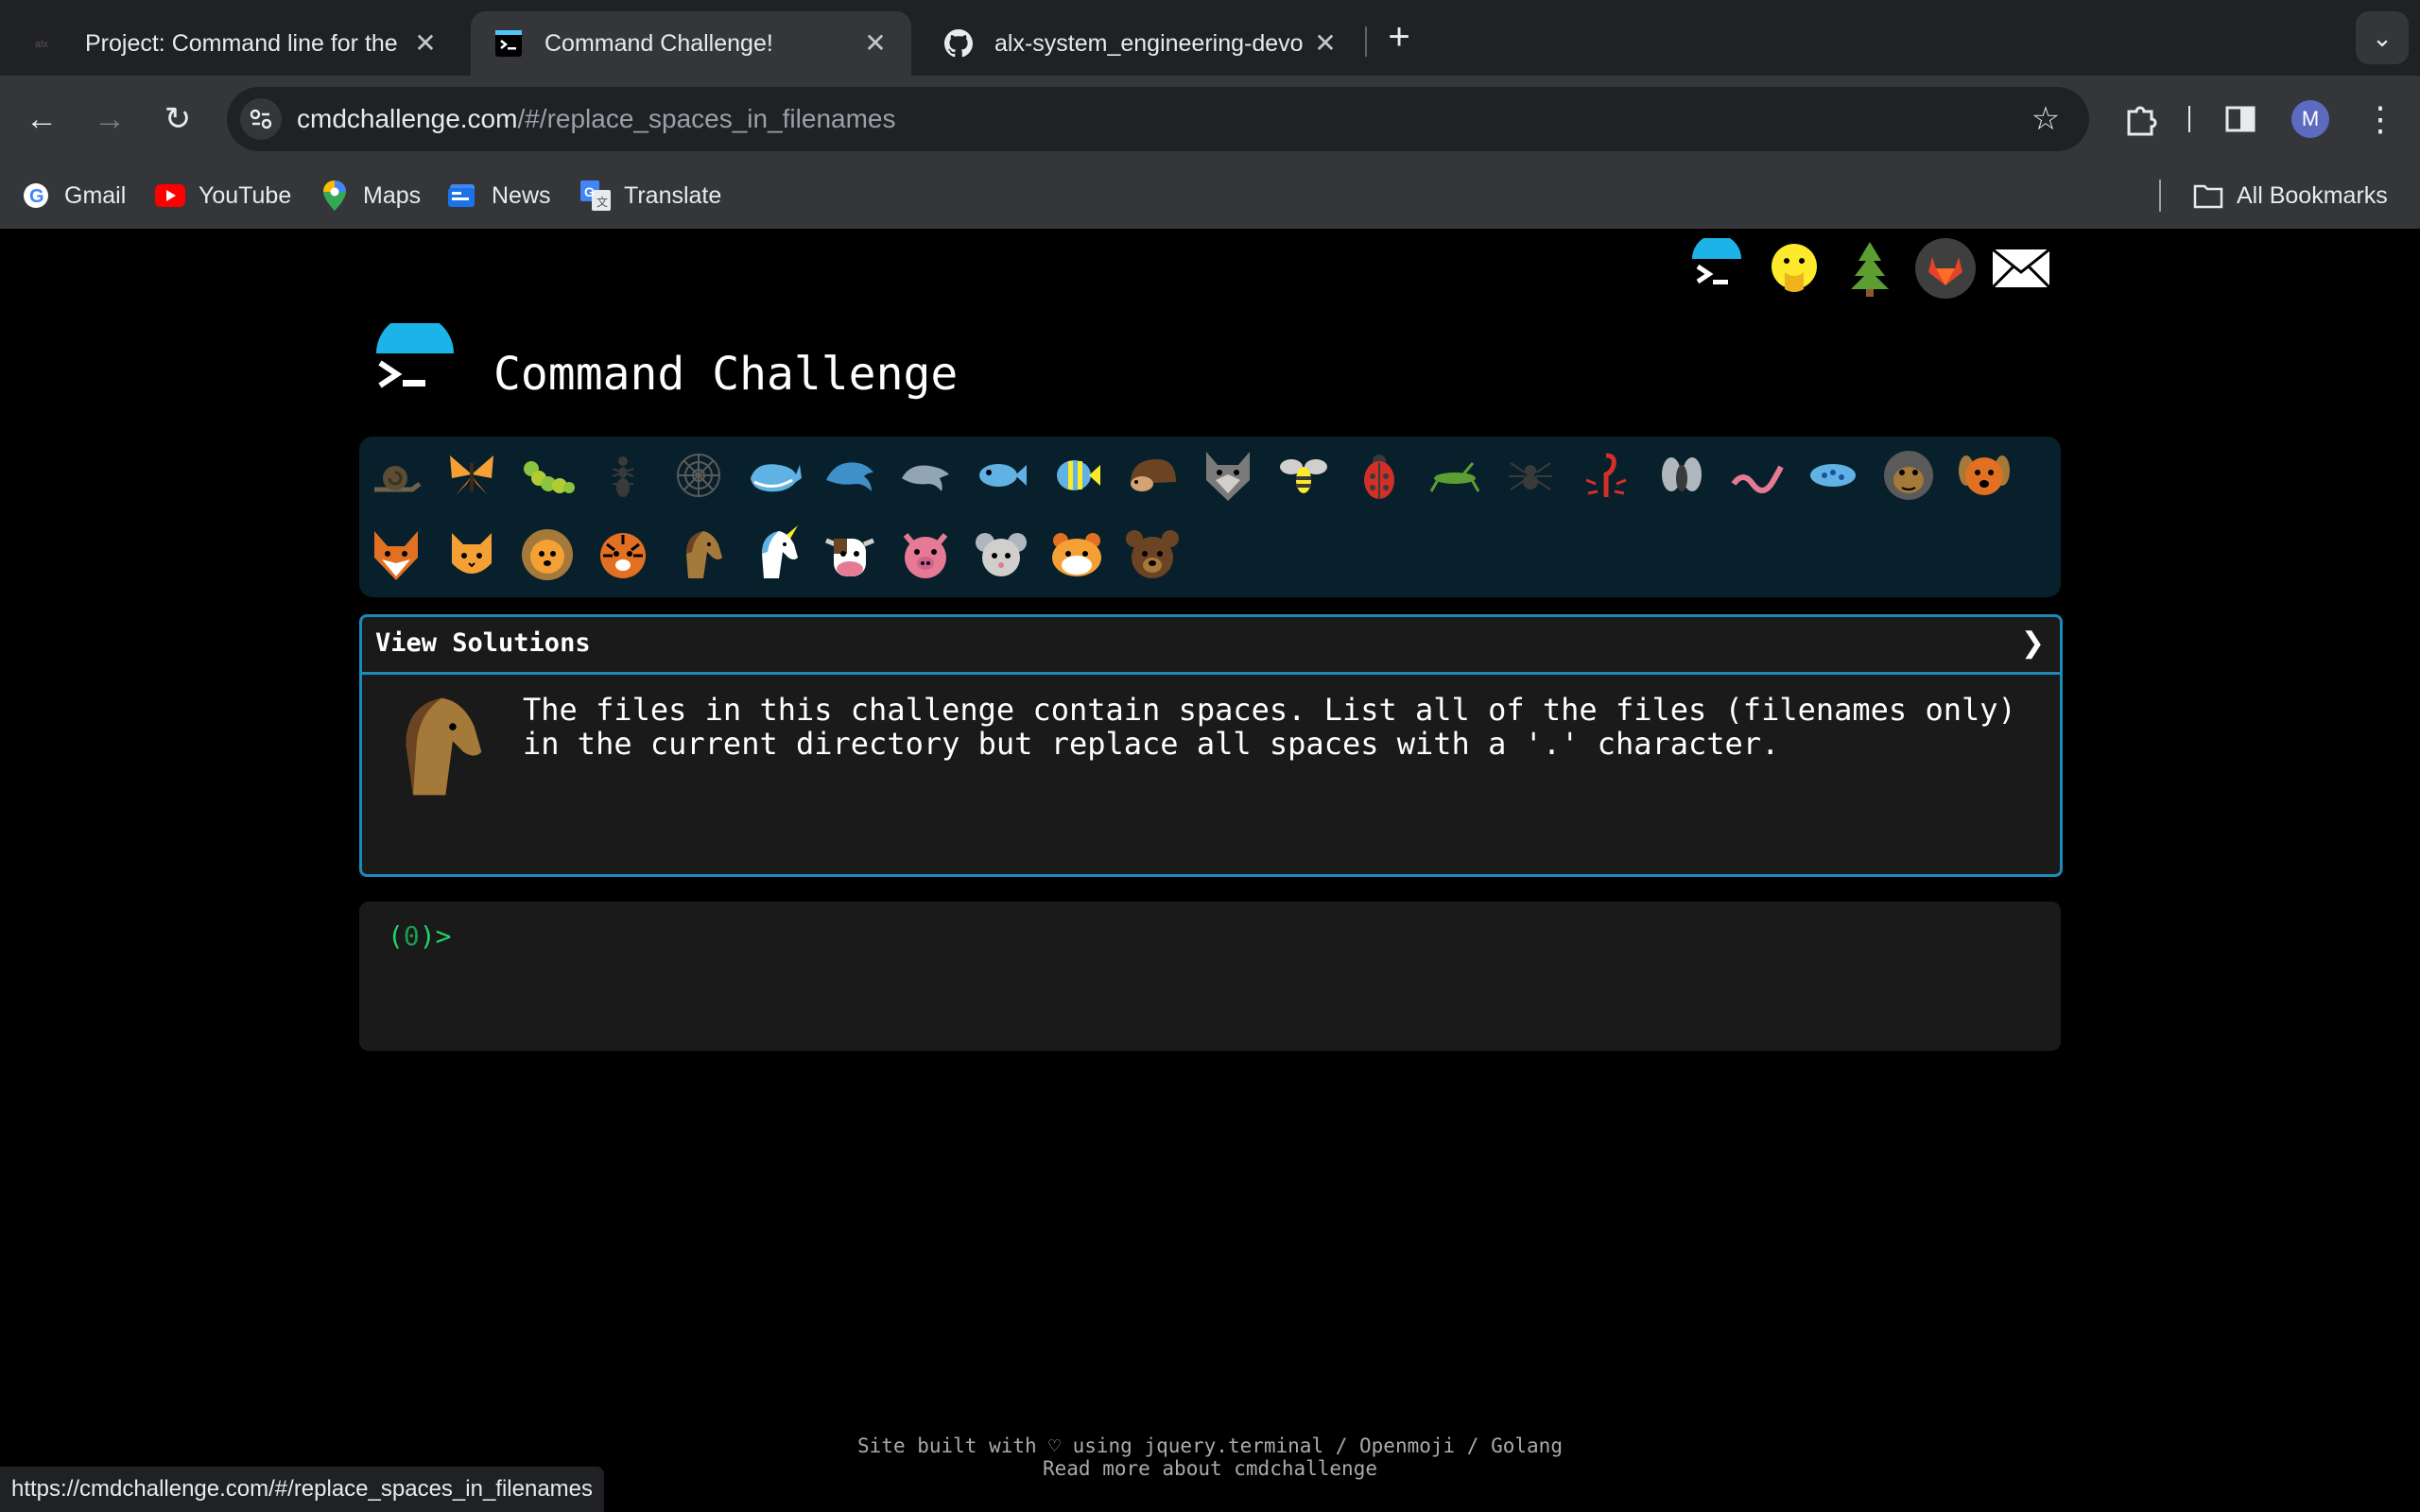 Image resolution: width=2420 pixels, height=1512 pixels. I want to click on youtube-icon, so click(170, 195).